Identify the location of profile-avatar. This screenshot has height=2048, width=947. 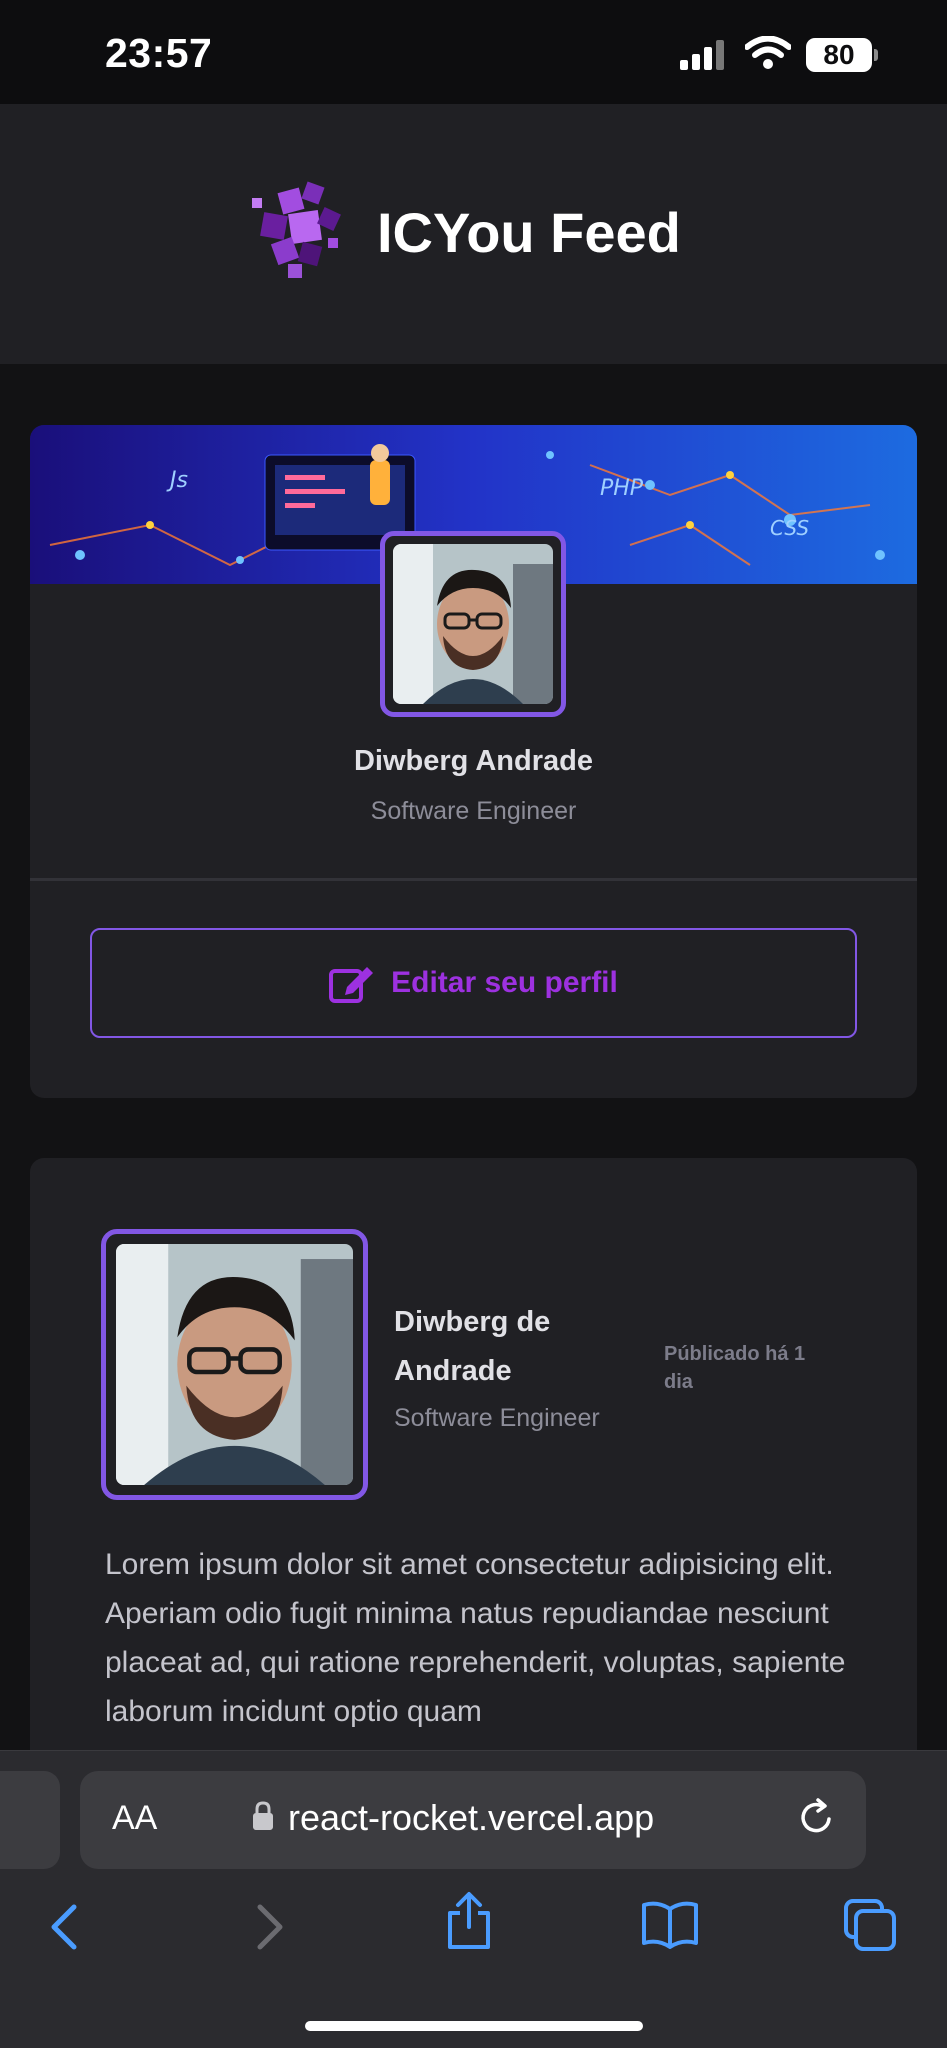
(473, 624).